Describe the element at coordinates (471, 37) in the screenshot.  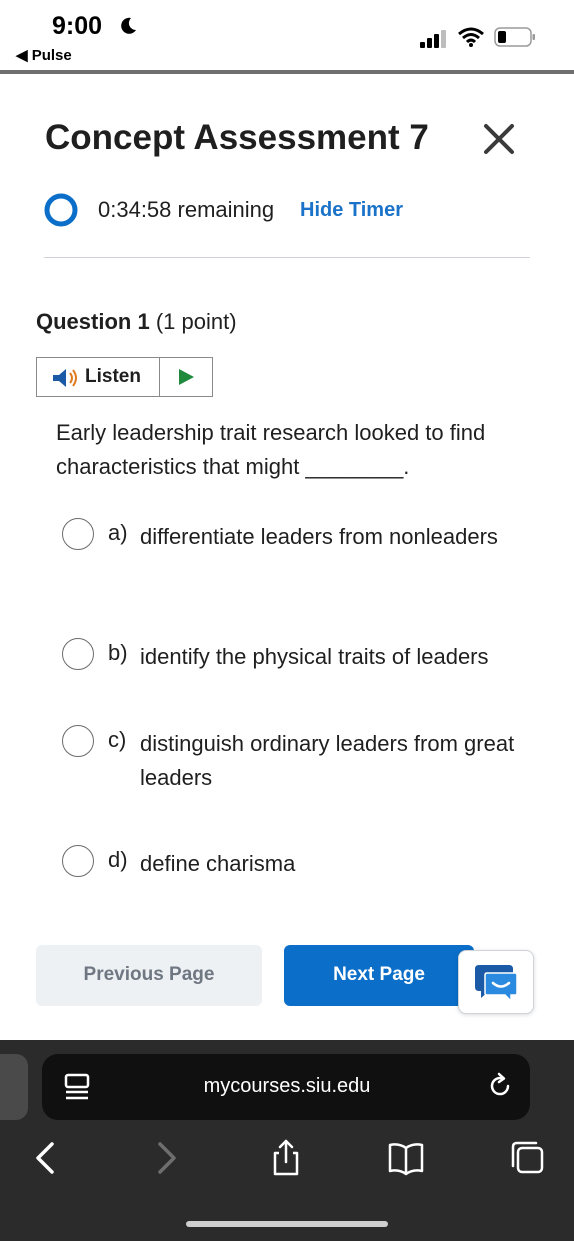
I see `wifi-icon` at that location.